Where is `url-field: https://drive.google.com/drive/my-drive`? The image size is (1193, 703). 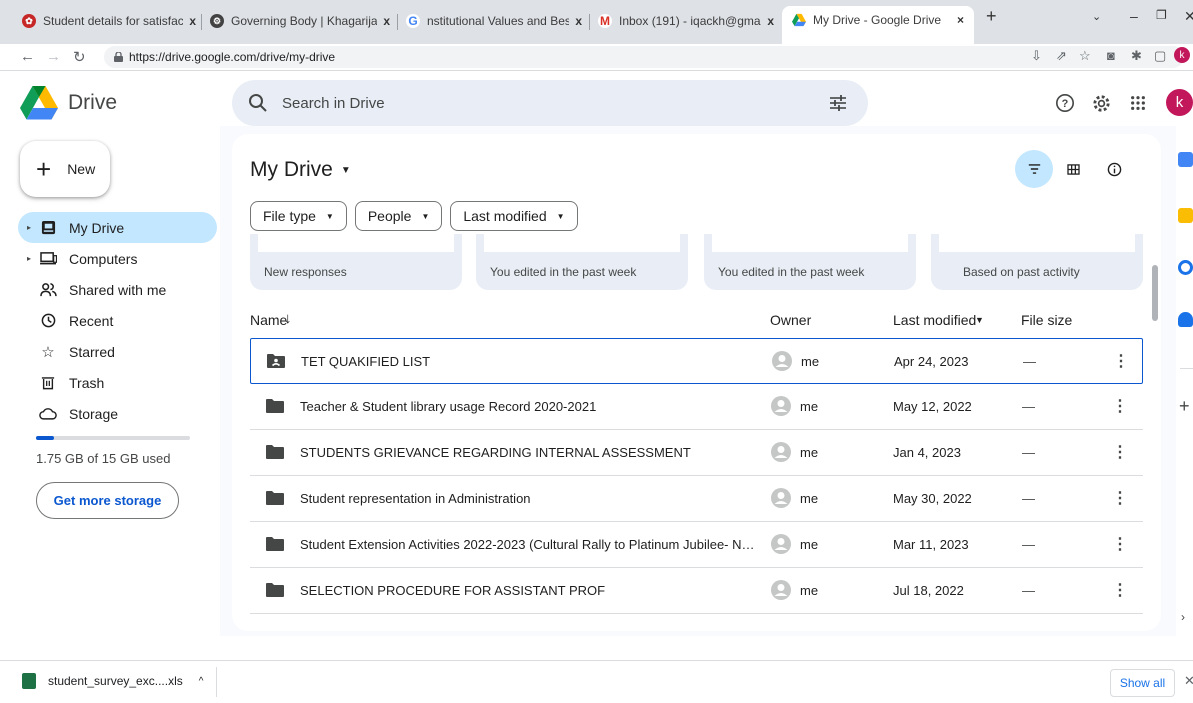
url-field: https://drive.google.com/drive/my-drive is located at coordinates (644, 57).